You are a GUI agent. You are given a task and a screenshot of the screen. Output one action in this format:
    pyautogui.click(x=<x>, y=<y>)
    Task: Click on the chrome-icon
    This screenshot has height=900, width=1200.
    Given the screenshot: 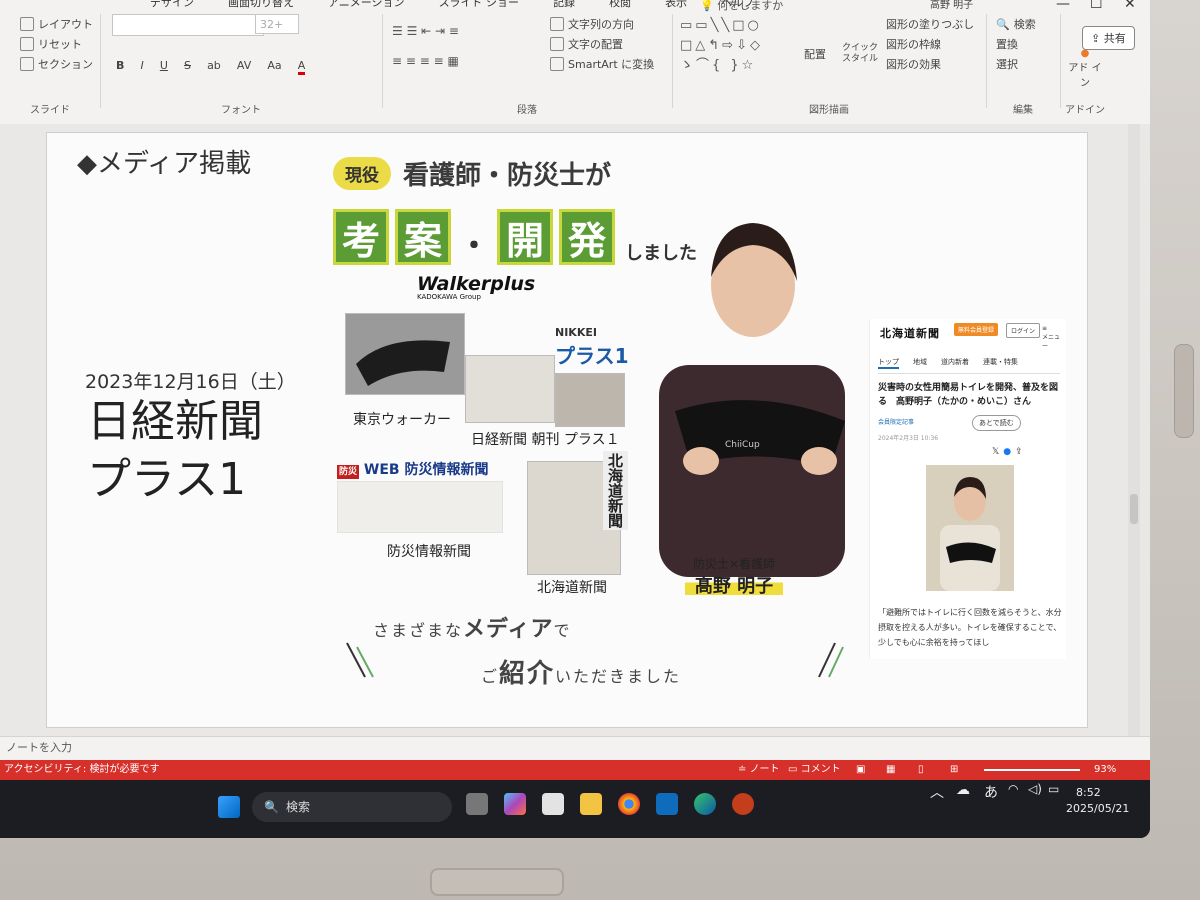 What is the action you would take?
    pyautogui.click(x=629, y=804)
    